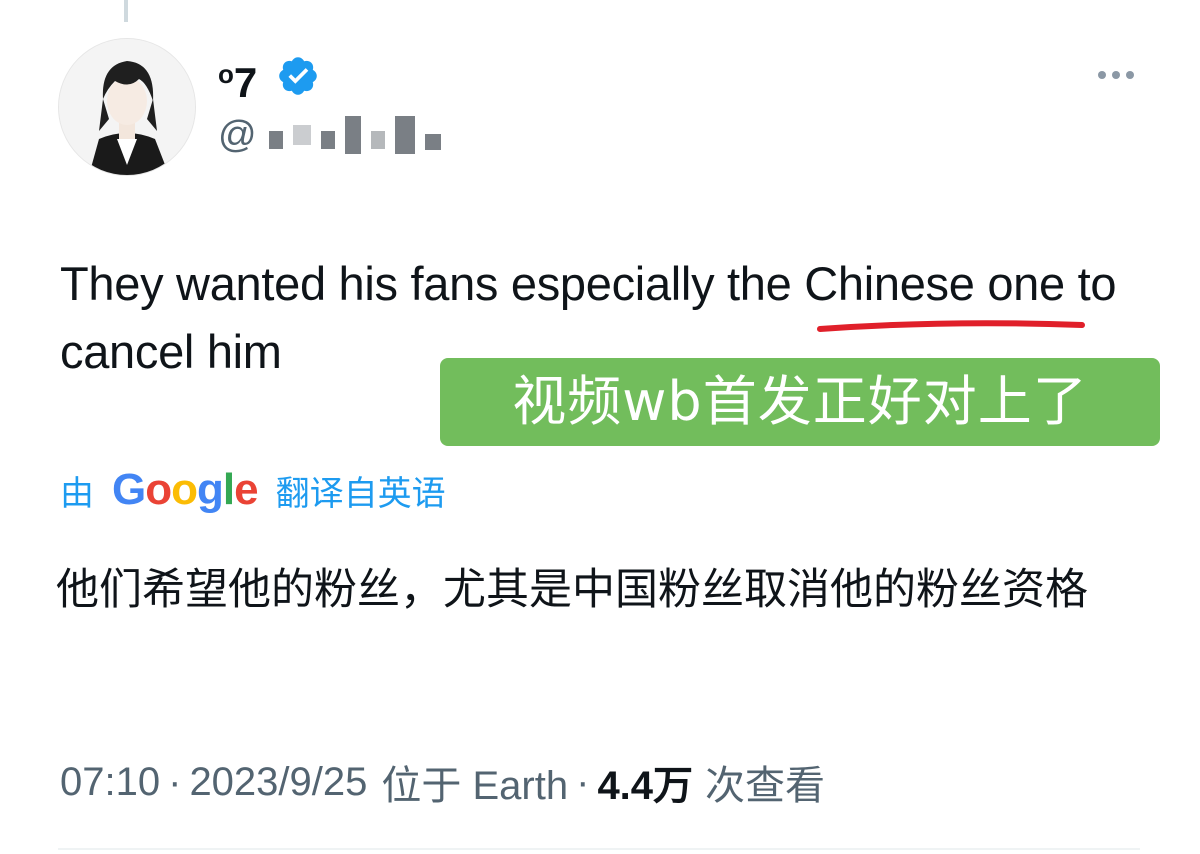 The width and height of the screenshot is (1200, 854). I want to click on display-name: o7, so click(237, 78).